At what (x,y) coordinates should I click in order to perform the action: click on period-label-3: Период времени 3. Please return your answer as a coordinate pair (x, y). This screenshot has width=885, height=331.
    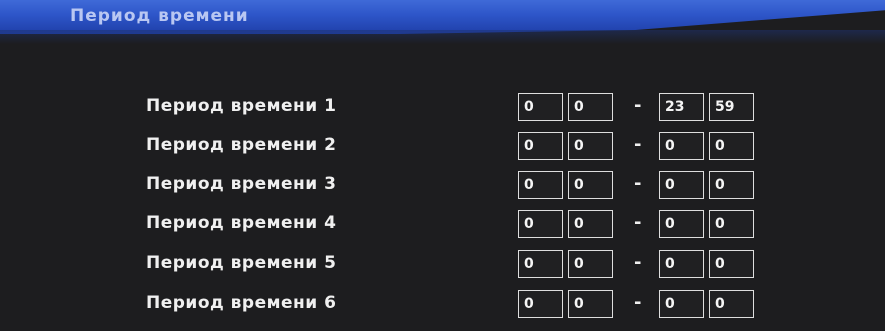
    Looking at the image, I should click on (241, 184).